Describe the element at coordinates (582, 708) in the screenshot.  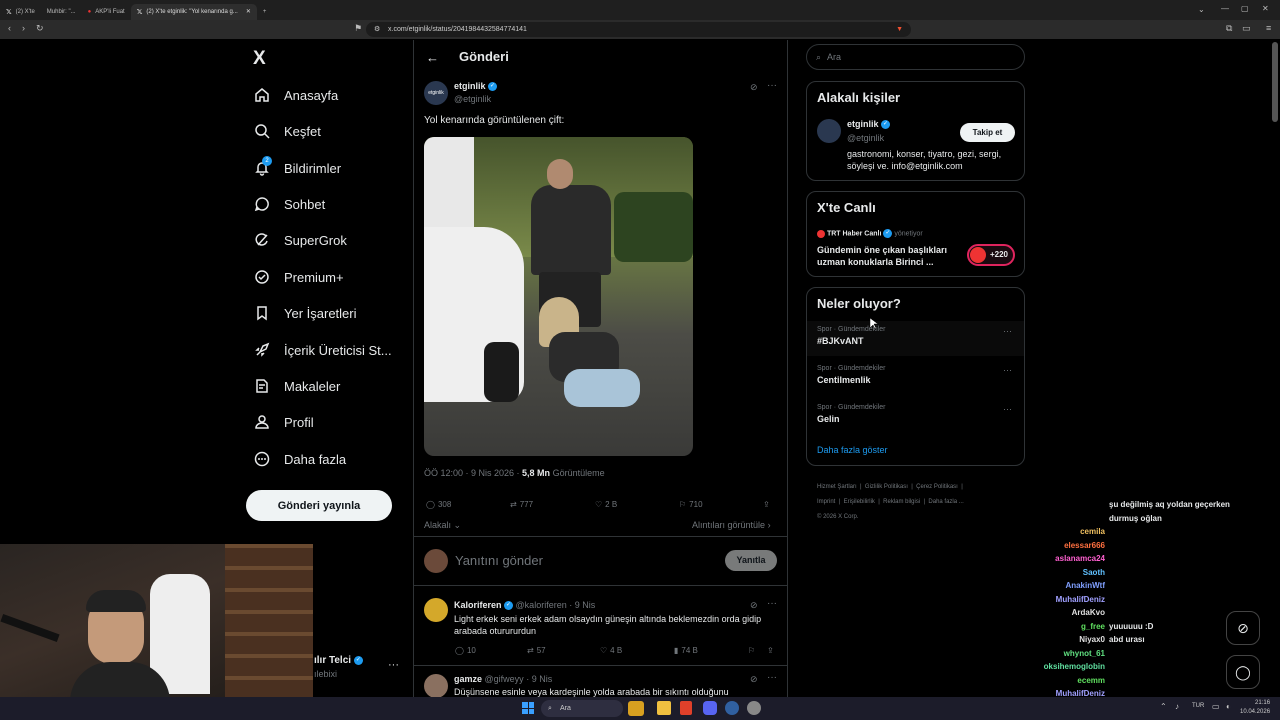
I see `taskbar-search: ⌕ Ara` at that location.